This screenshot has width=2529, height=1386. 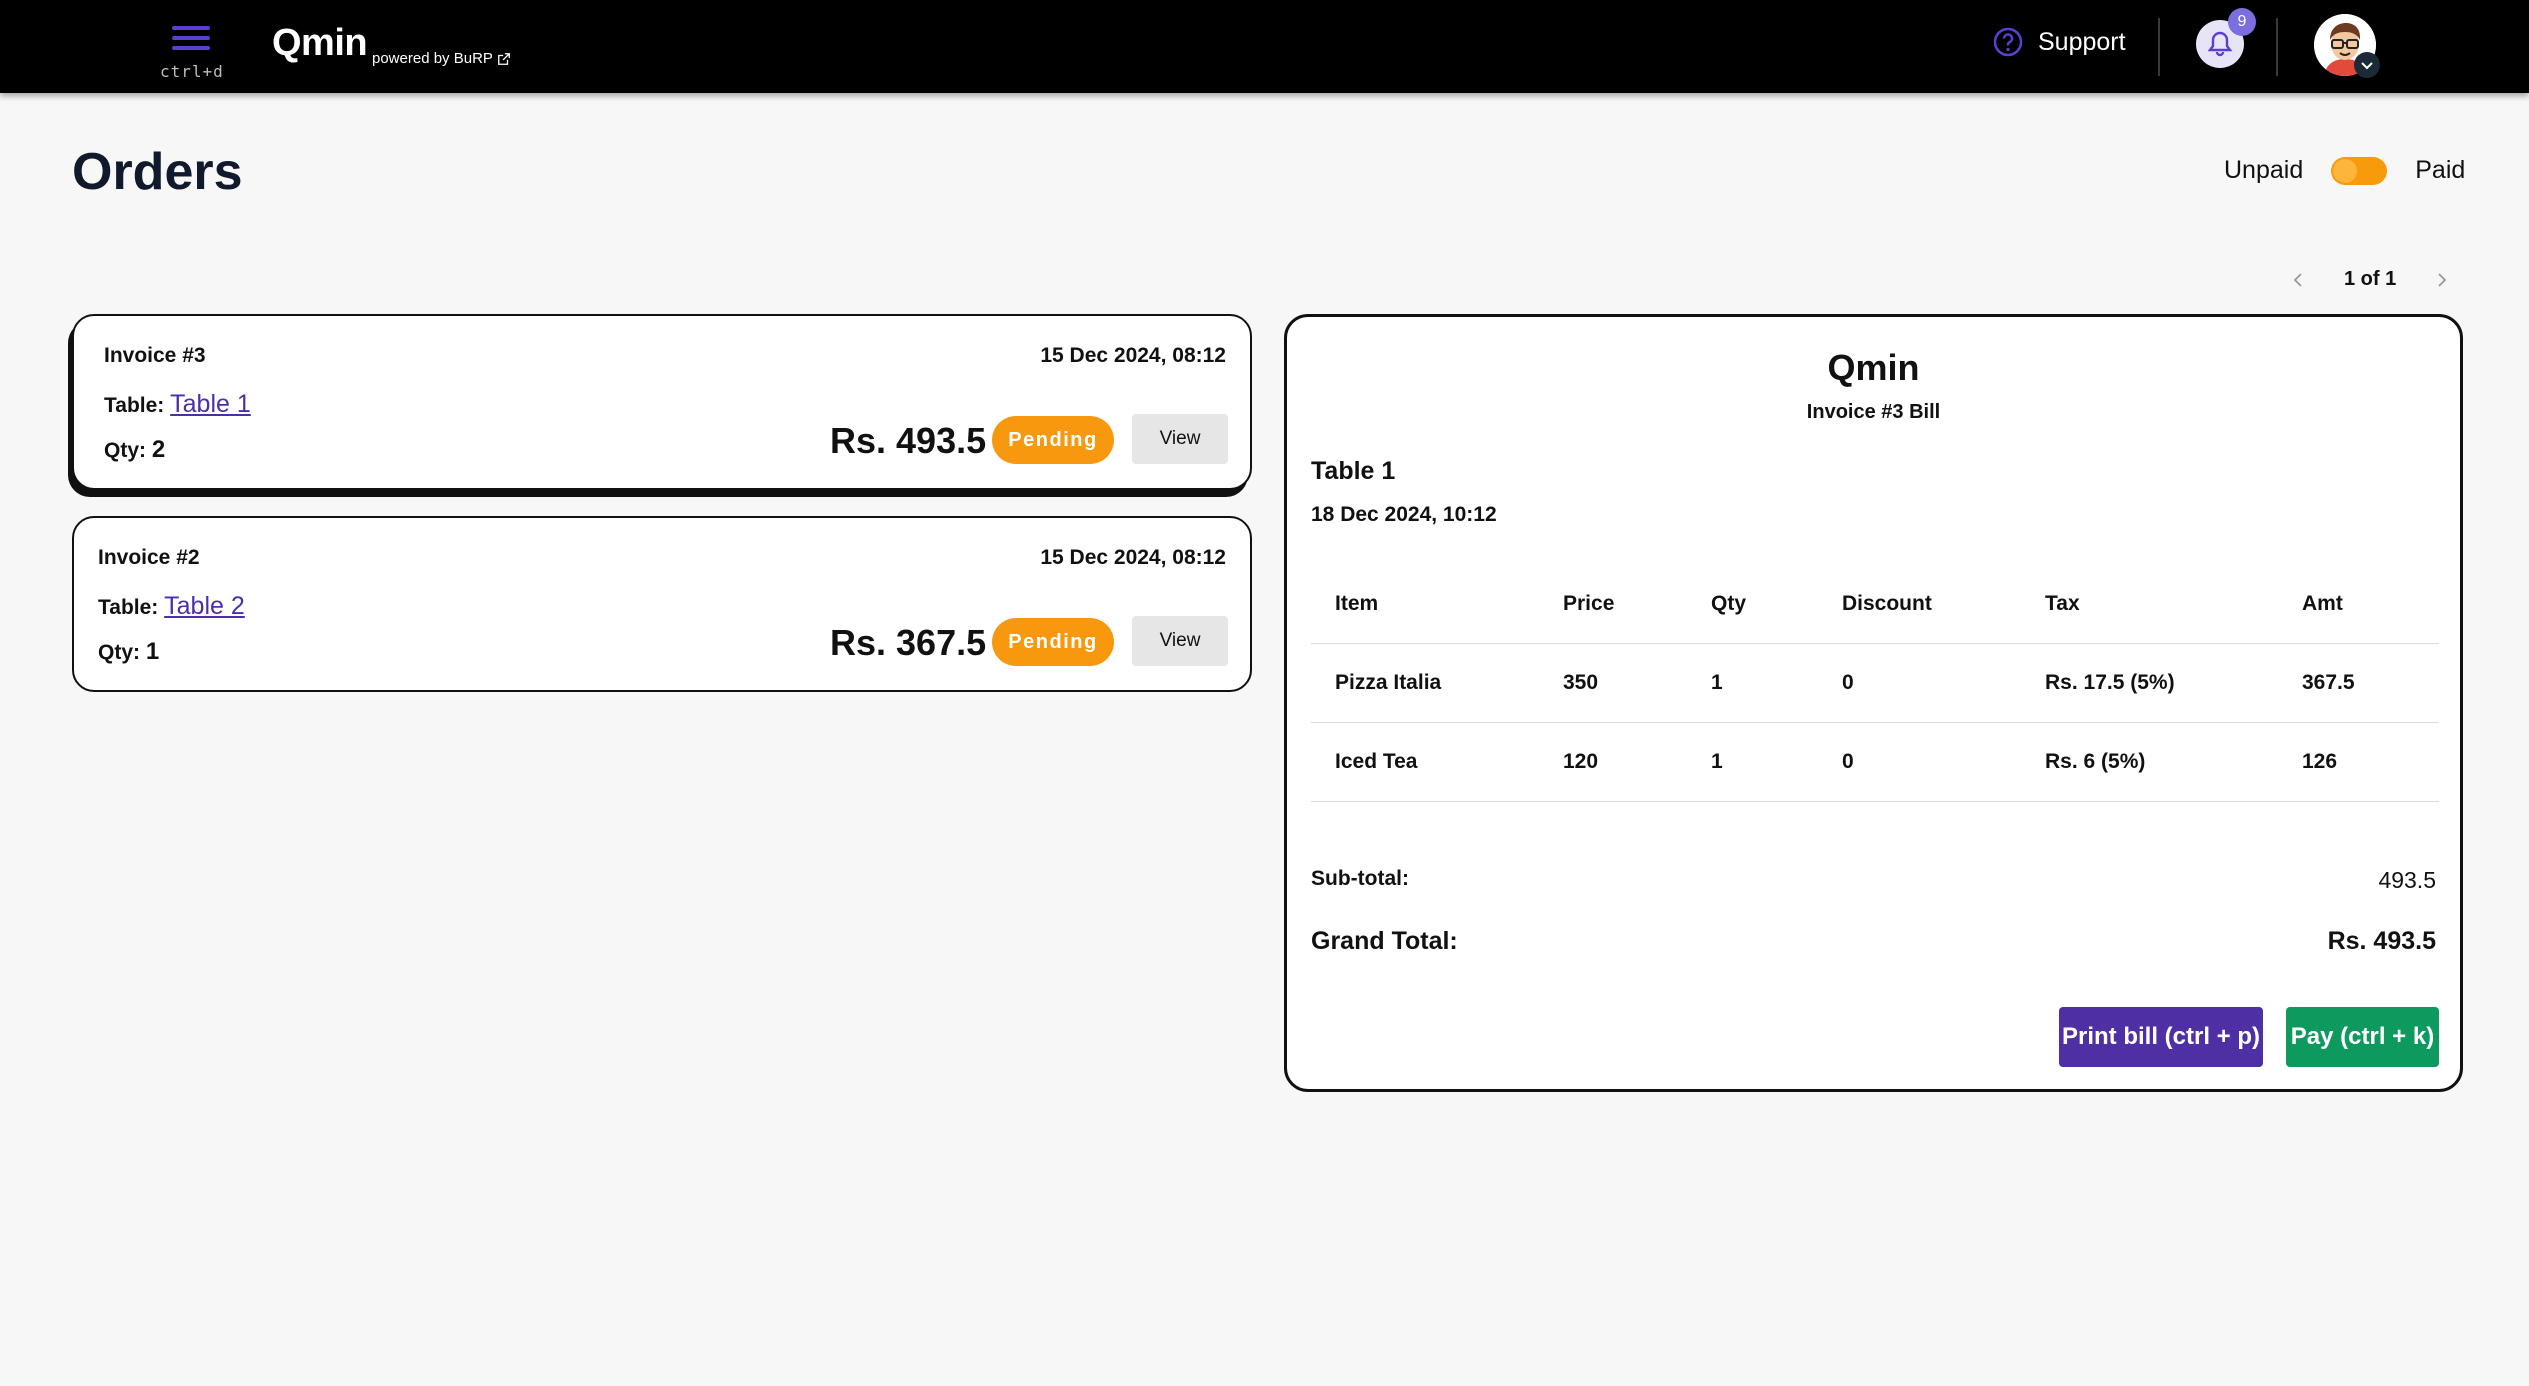 I want to click on item-tax: Rs. 17.5 (5%), so click(x=2149, y=683).